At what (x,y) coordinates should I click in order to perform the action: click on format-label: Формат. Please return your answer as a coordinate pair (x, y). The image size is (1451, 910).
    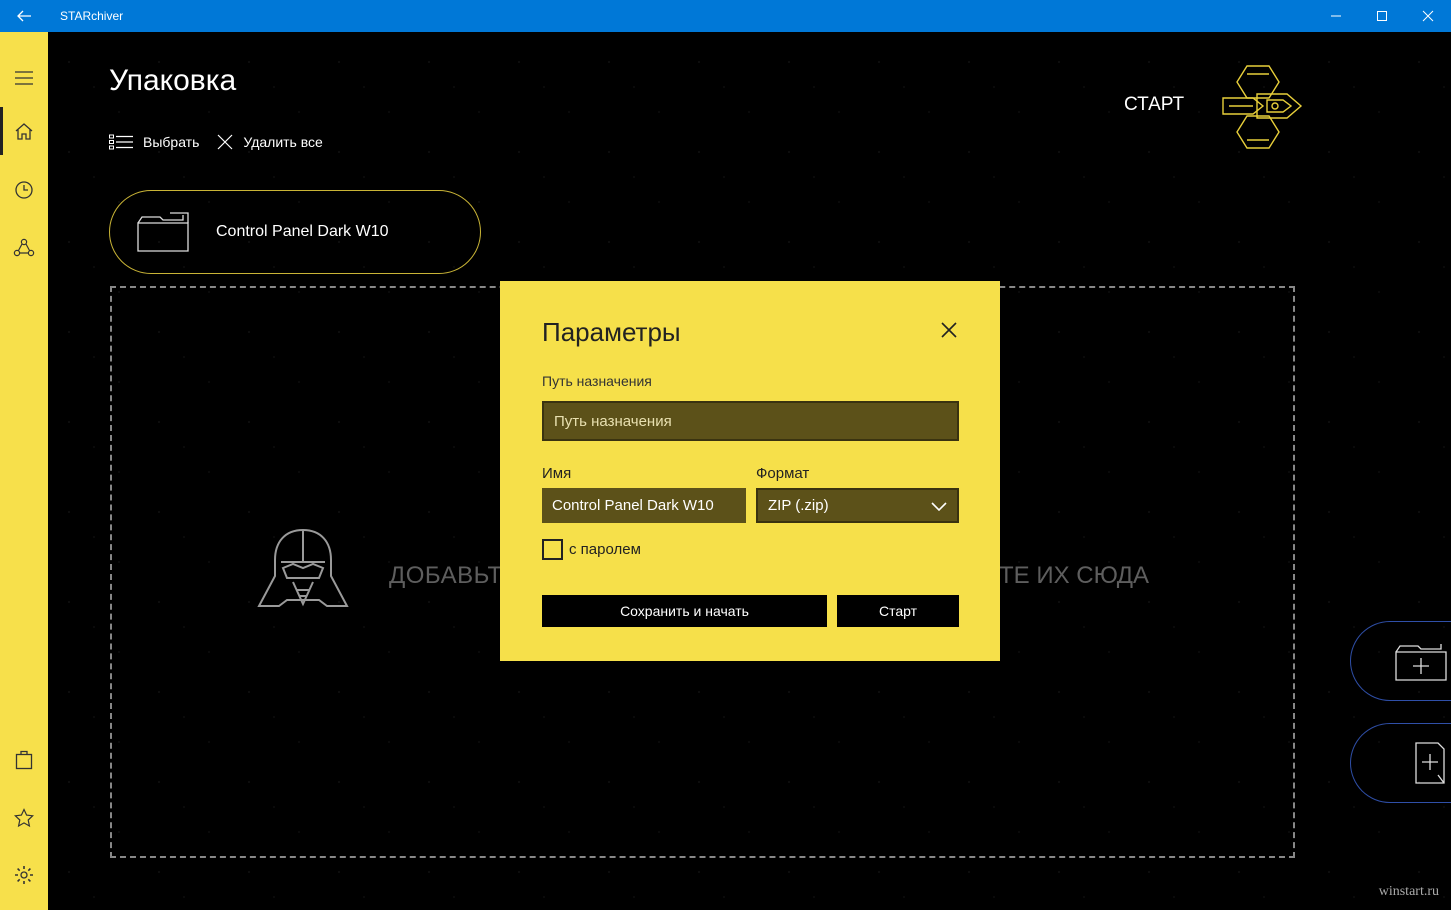
    Looking at the image, I should click on (783, 473).